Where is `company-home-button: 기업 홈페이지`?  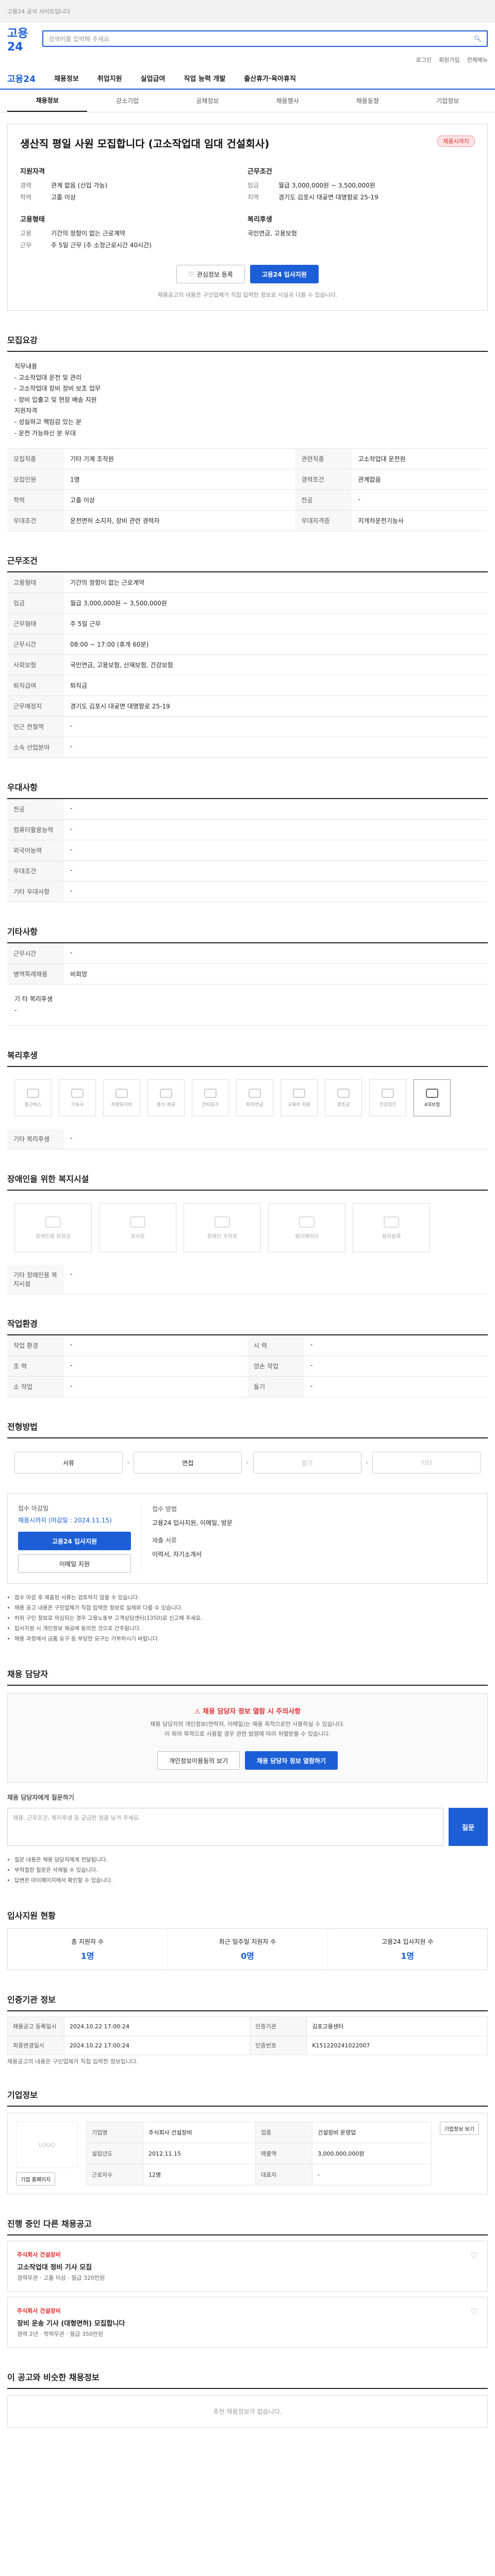
company-home-button: 기업 홈페이지 is located at coordinates (36, 2179).